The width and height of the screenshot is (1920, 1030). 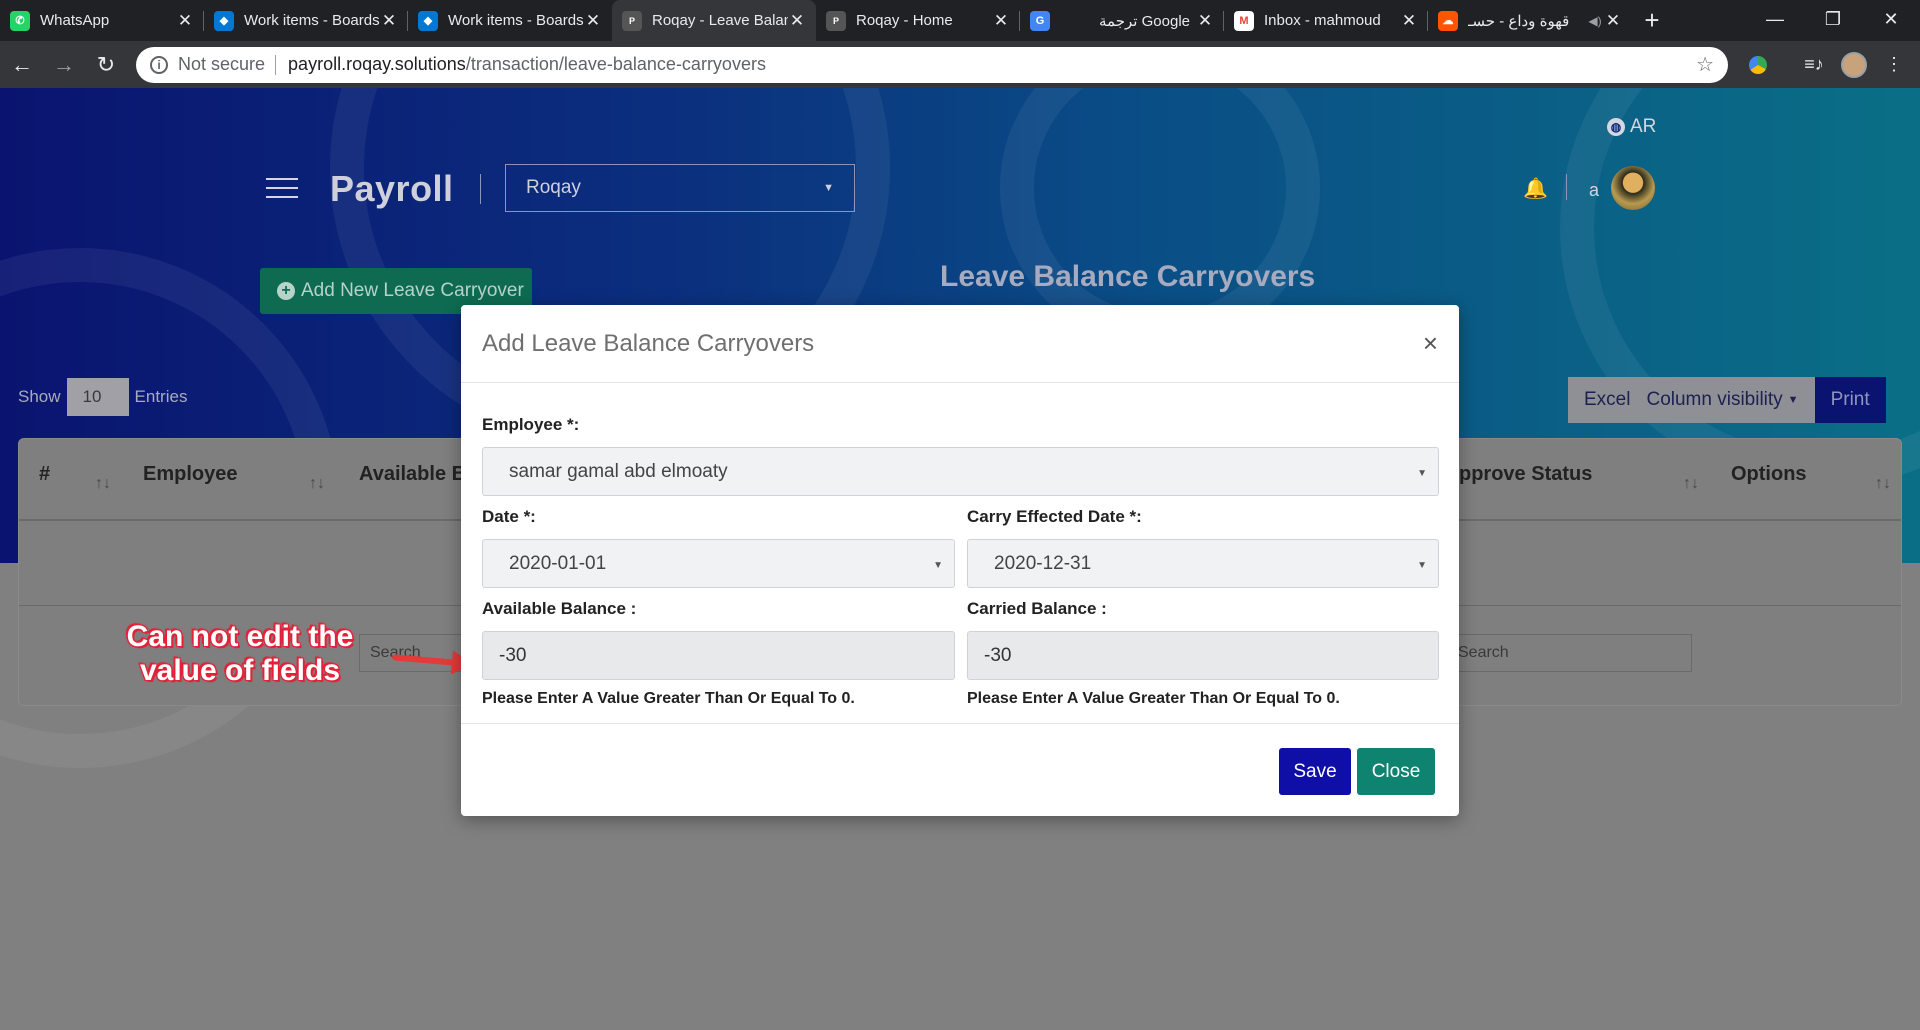 I want to click on new-tab-button: +, so click(x=1652, y=20).